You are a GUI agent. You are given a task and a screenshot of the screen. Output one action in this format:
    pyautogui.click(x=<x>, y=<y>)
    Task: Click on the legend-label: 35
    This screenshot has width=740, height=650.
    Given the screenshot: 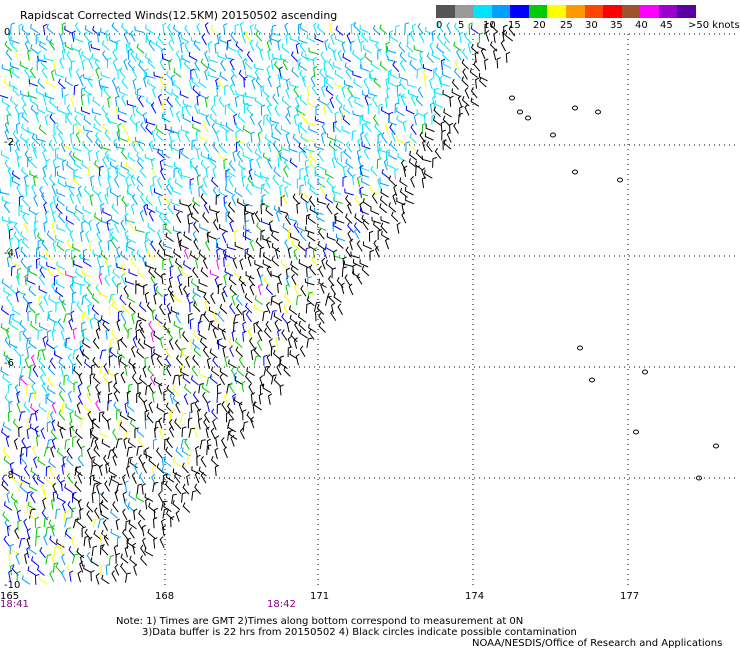 What is the action you would take?
    pyautogui.click(x=616, y=25)
    